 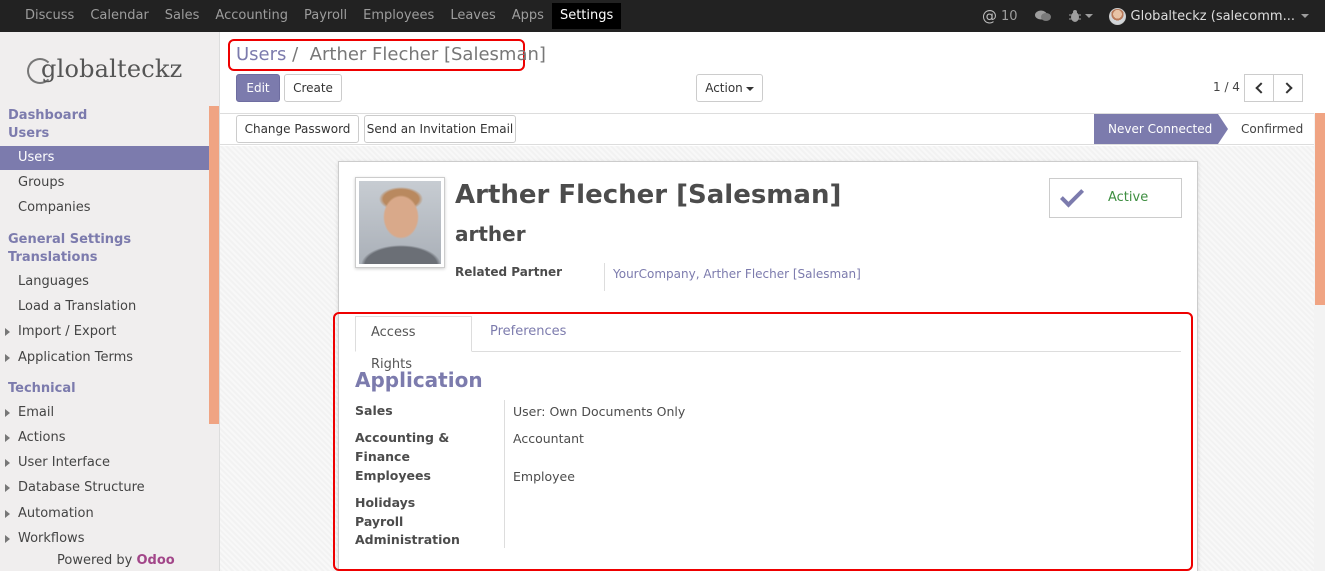 What do you see at coordinates (490, 234) in the screenshot?
I see `user-login: arther` at bounding box center [490, 234].